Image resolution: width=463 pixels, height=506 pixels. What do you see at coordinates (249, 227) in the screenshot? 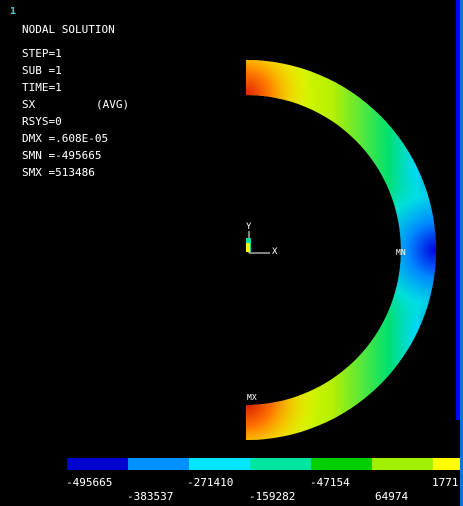
I see `triad-y-label: Y` at bounding box center [249, 227].